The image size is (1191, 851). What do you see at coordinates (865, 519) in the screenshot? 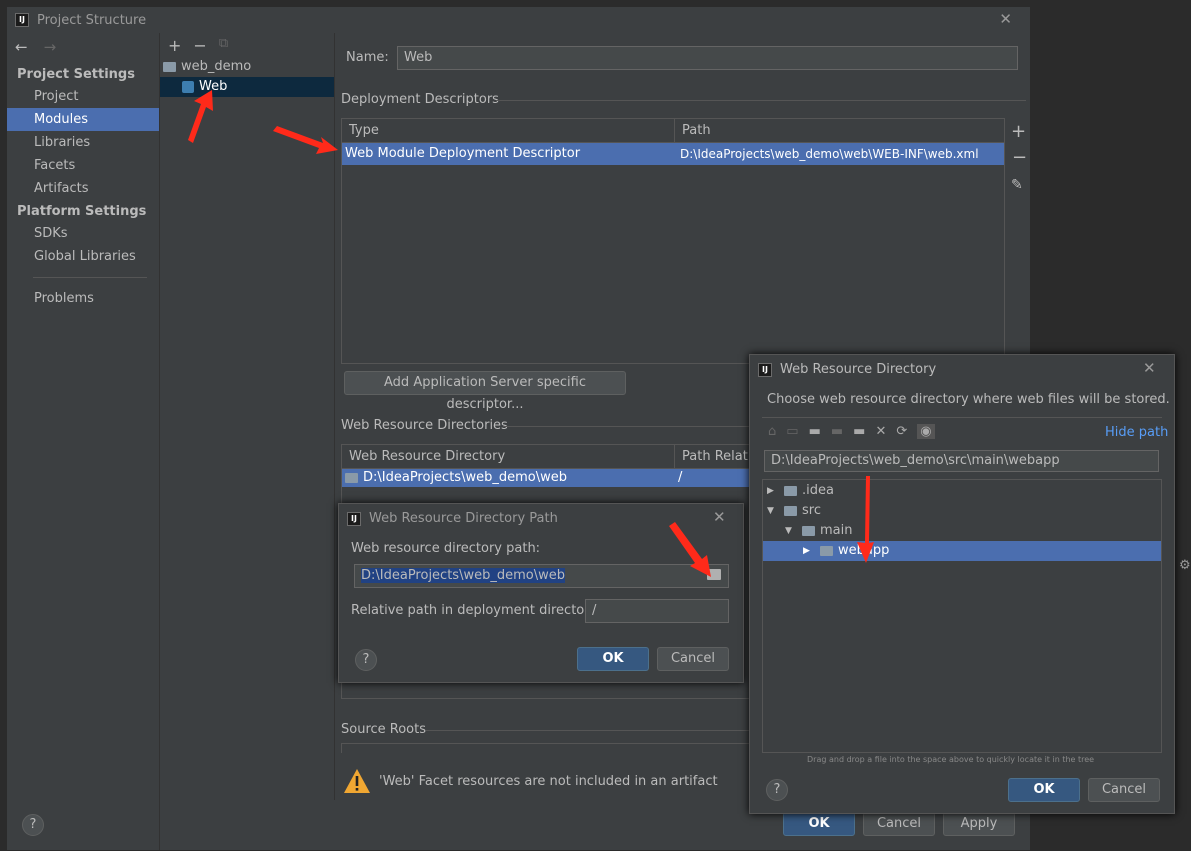
I see `arrow-to-webapp` at bounding box center [865, 519].